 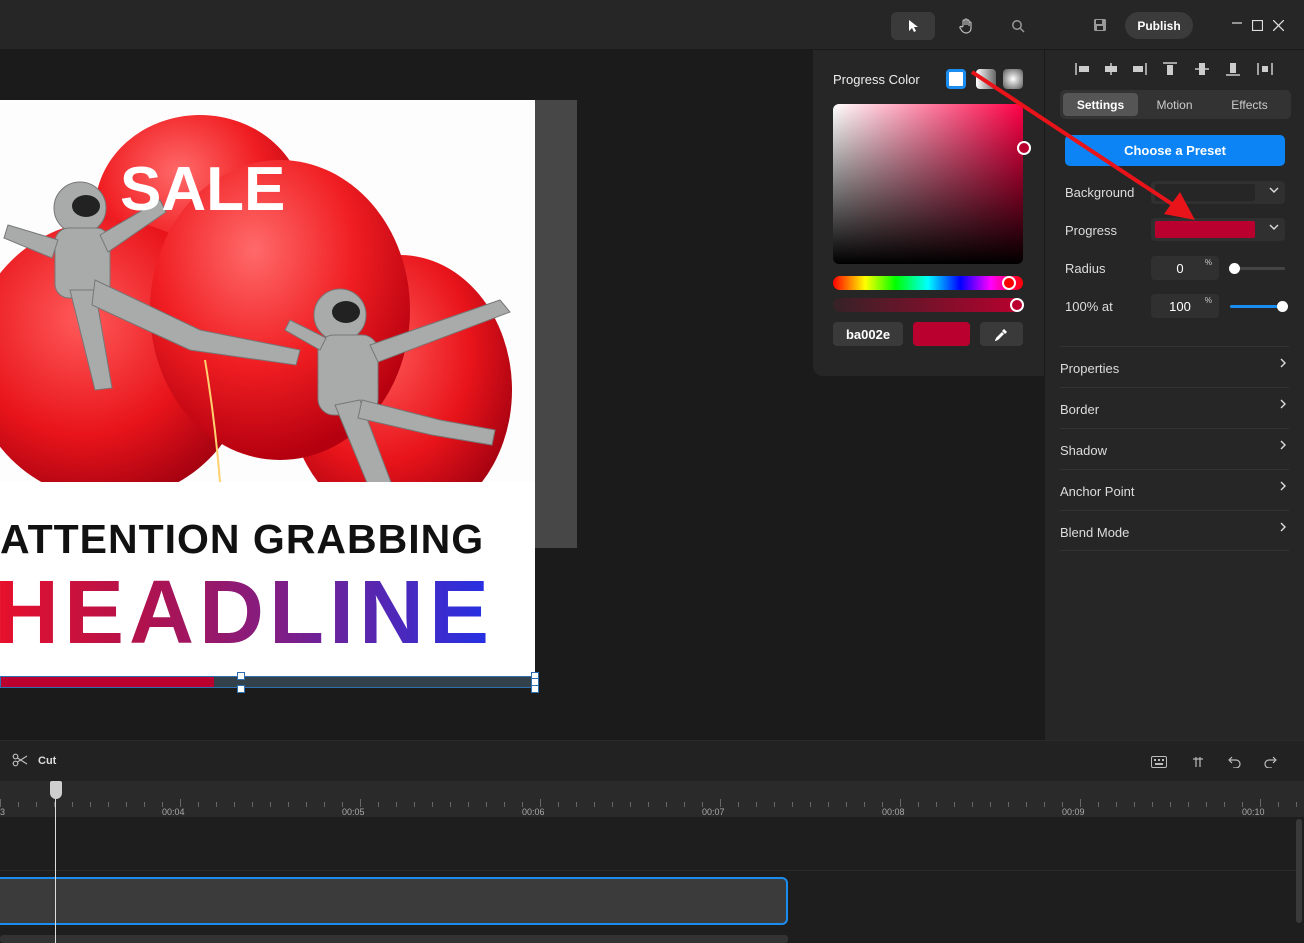 What do you see at coordinates (1100, 25) in the screenshot?
I see `save-icon` at bounding box center [1100, 25].